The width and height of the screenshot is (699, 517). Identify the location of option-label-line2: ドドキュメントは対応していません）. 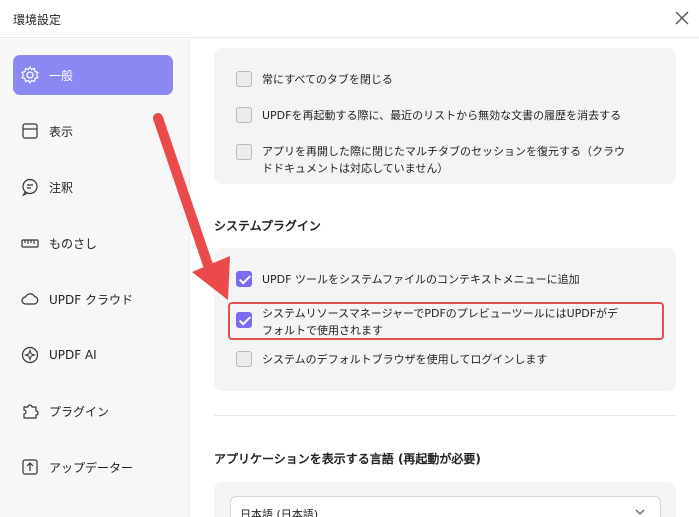
(355, 168).